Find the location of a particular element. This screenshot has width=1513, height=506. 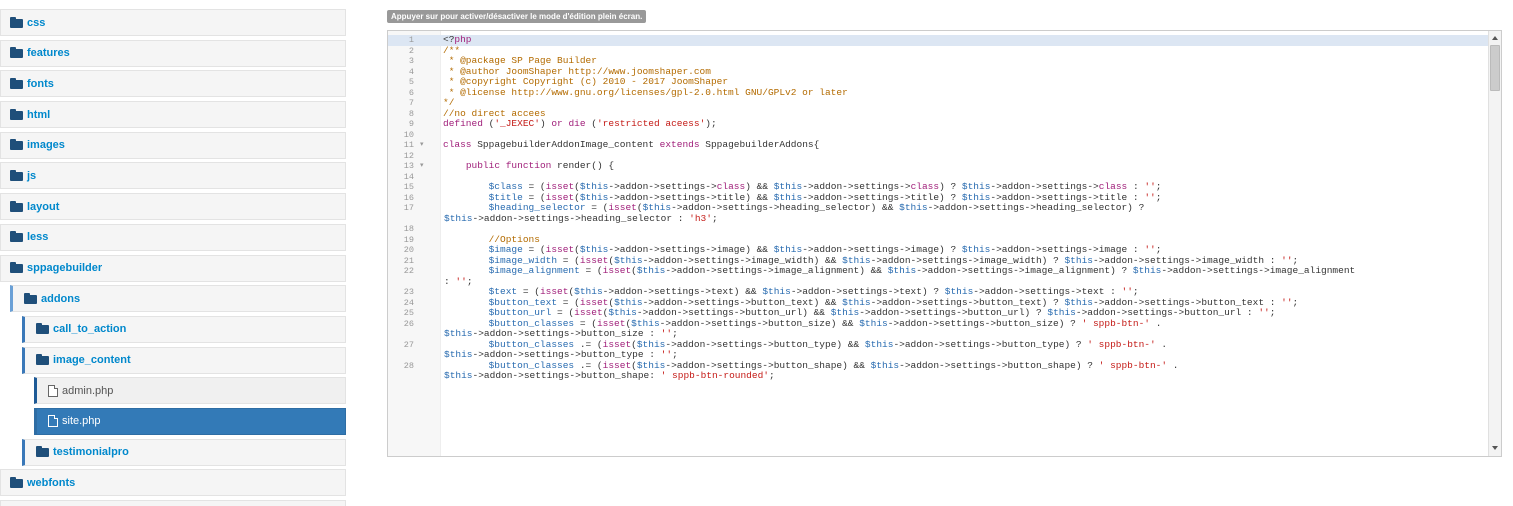

tree-item-label: call_to_action is located at coordinates (90, 329).